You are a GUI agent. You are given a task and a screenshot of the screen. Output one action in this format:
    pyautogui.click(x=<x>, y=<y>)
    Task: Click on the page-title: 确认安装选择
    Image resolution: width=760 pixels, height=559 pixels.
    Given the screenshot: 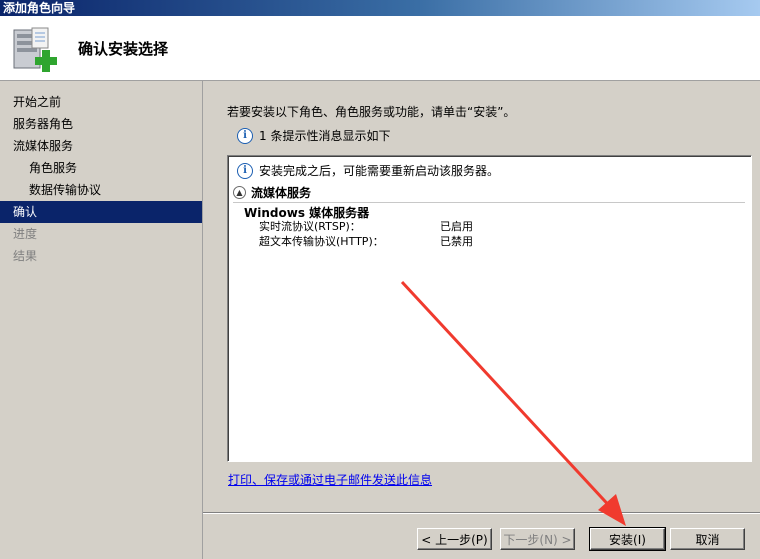 What is the action you would take?
    pyautogui.click(x=123, y=49)
    